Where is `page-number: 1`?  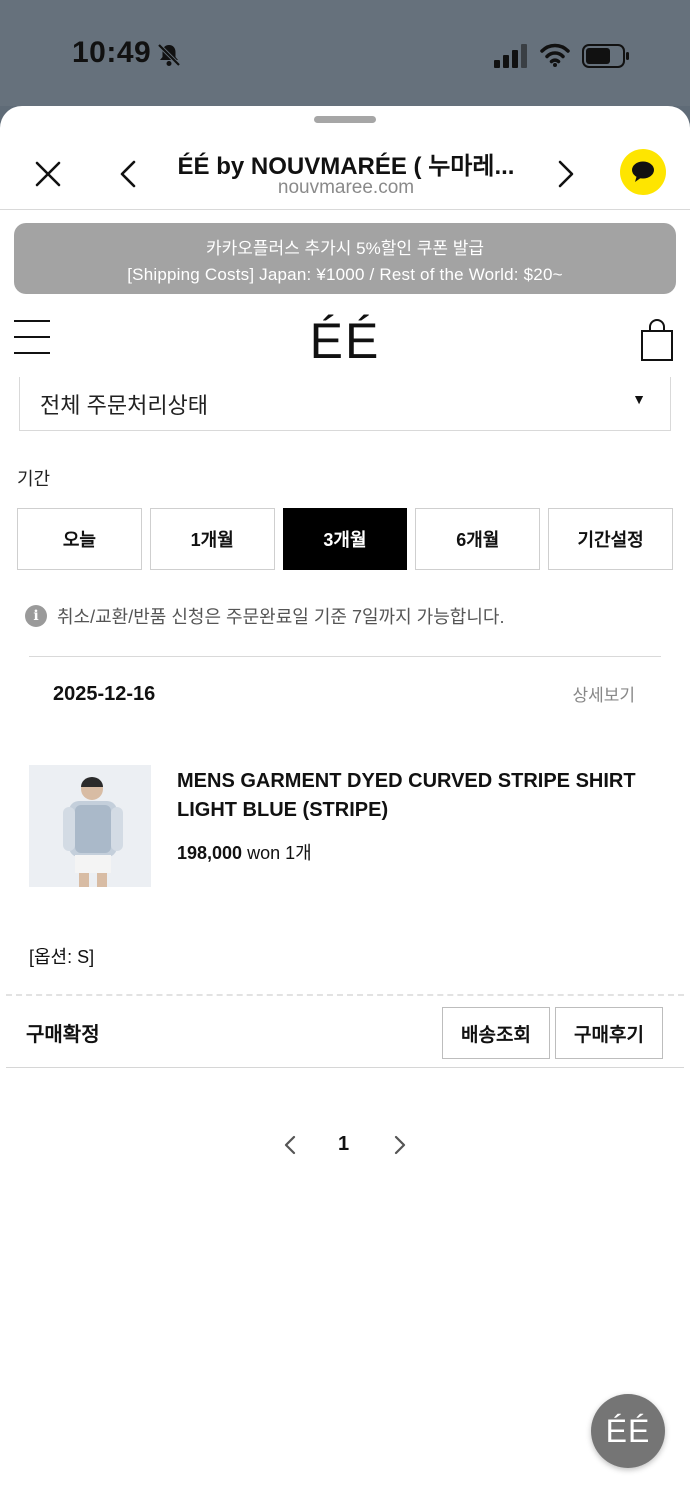 page-number: 1 is located at coordinates (343, 1144).